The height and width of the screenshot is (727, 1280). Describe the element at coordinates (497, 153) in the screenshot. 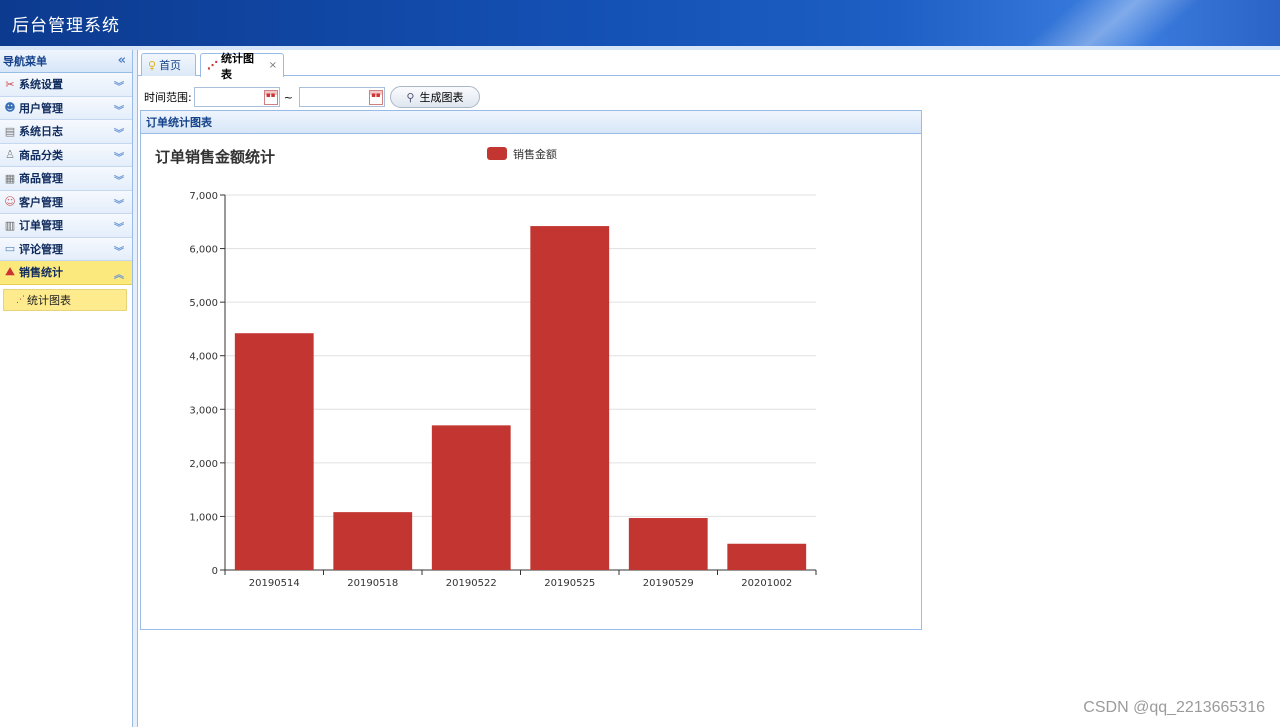

I see `legend-swatch` at that location.